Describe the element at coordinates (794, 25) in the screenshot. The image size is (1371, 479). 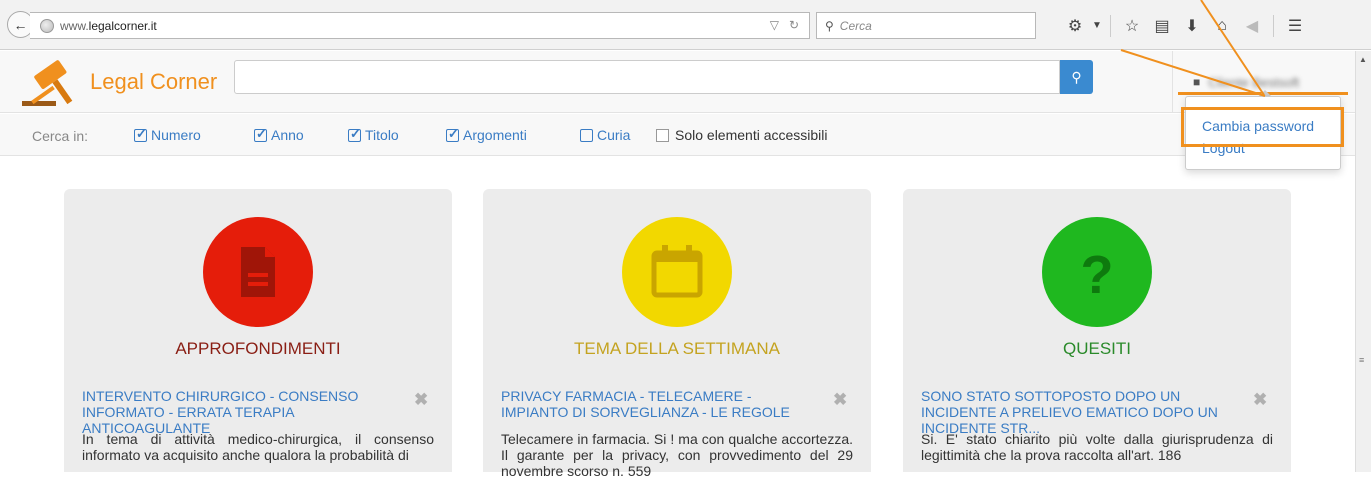
I see `reload-icon: ↻` at that location.